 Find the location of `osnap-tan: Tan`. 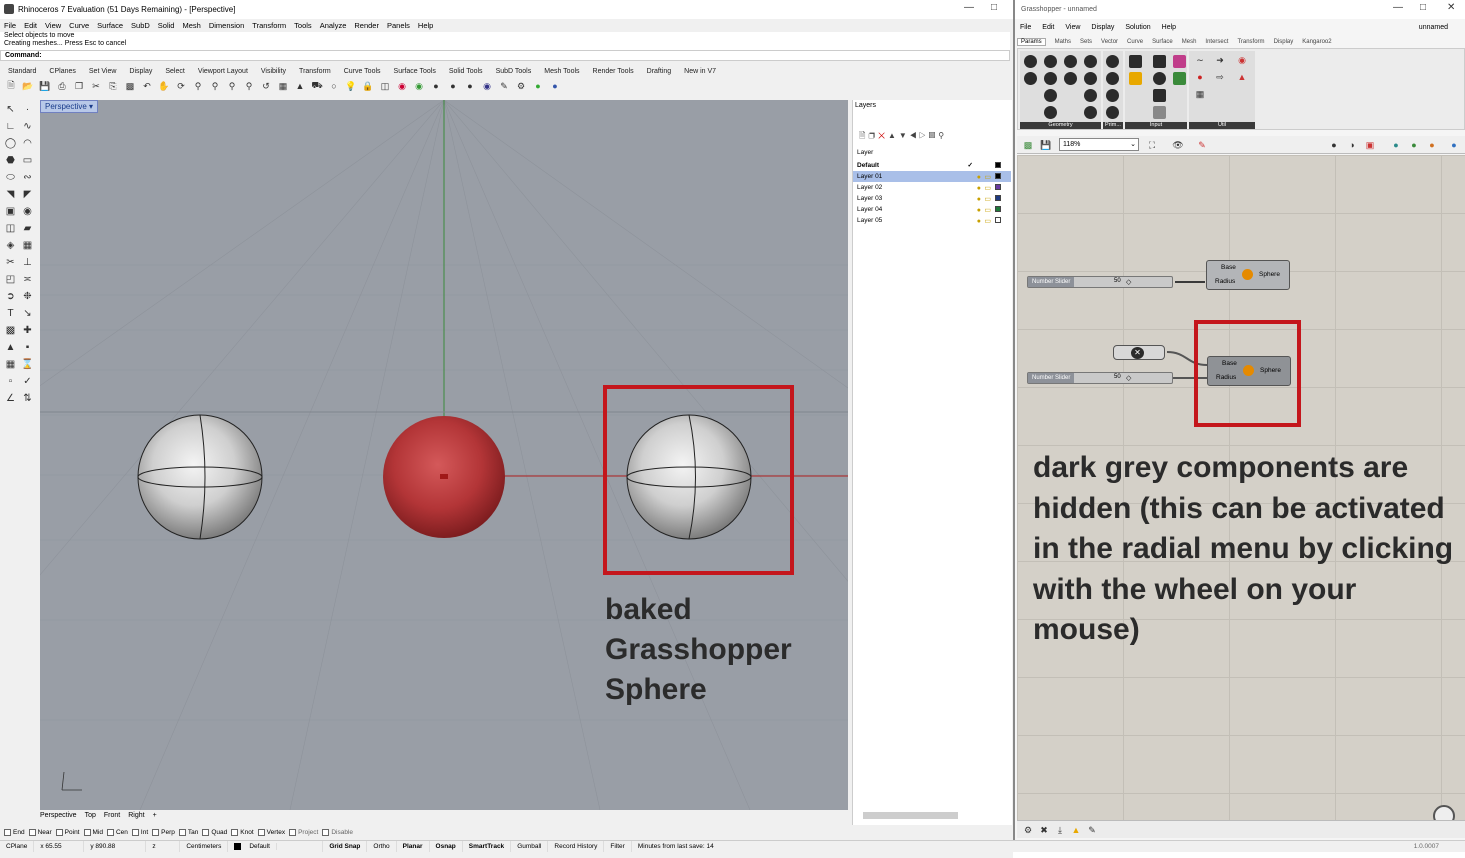

osnap-tan: Tan is located at coordinates (188, 833).